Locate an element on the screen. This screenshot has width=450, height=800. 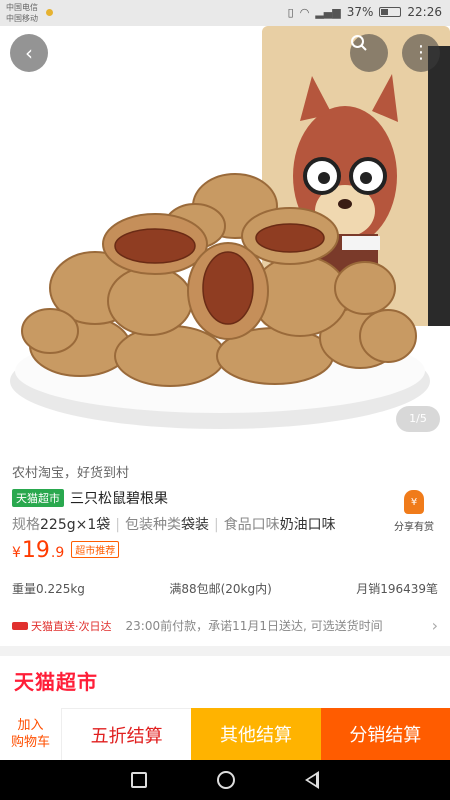
status-bar: 中国电信 中国移动 ▯ ◠ ▂▄▆ 37% 22:26 is located at coordinates (225, 13).